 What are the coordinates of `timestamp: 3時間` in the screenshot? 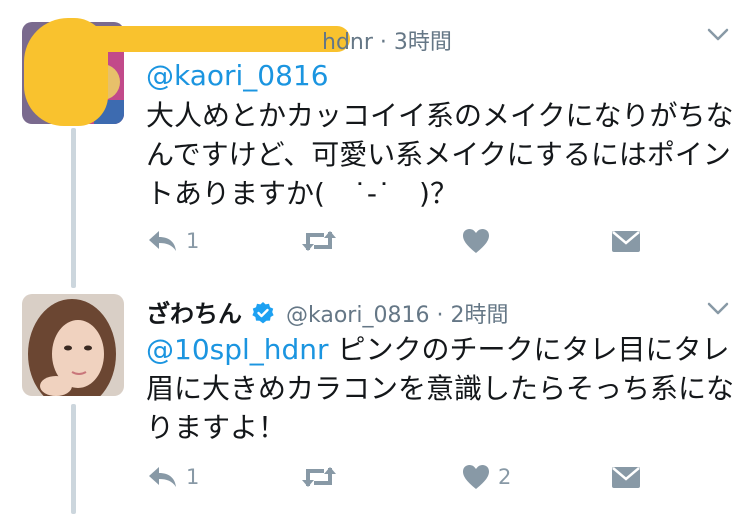 It's located at (423, 42).